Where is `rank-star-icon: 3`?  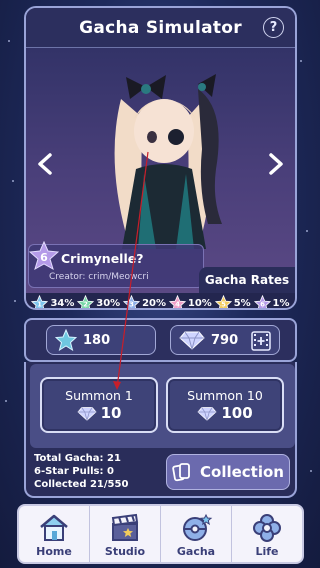 rank-star-icon: 3 is located at coordinates (132, 301).